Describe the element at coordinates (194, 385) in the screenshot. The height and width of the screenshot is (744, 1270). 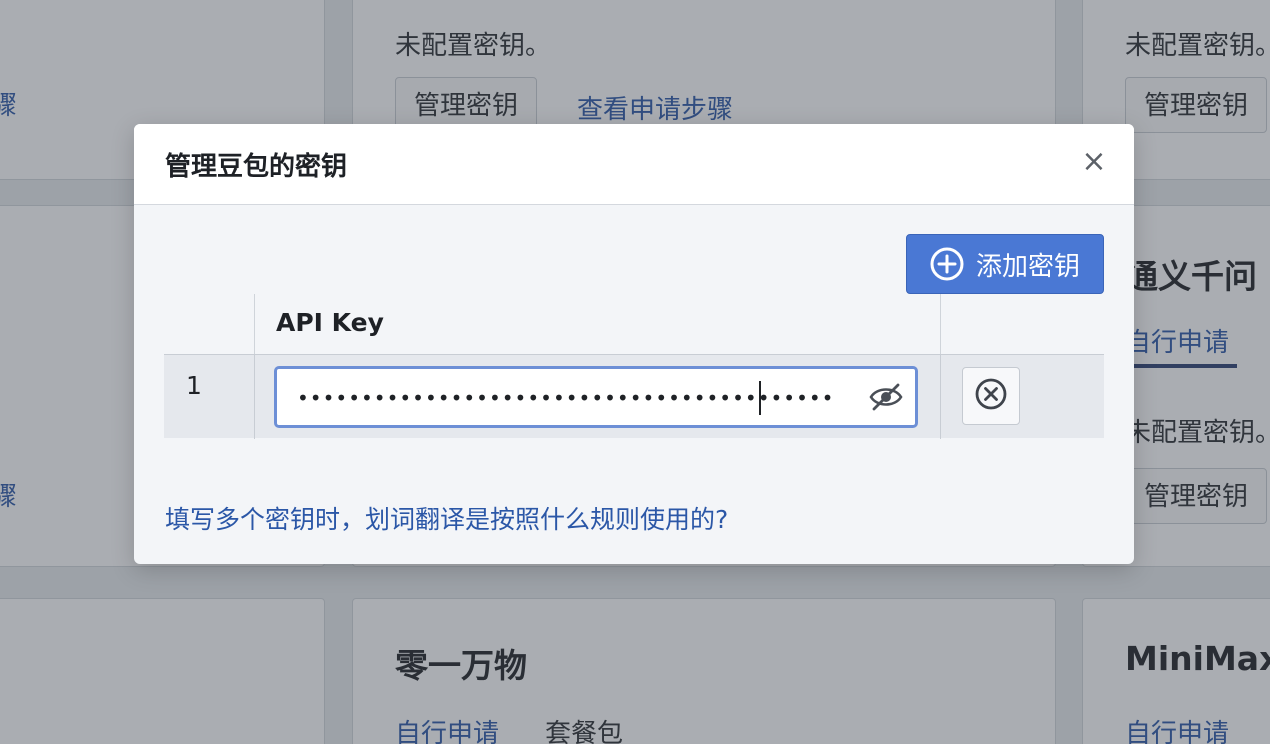
I see `row-index: 1` at that location.